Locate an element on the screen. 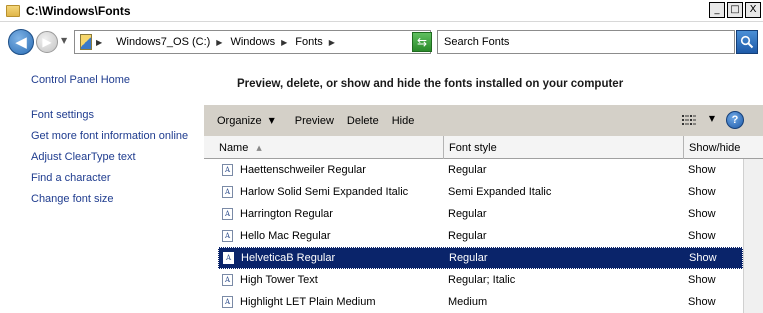  font-style: Regular; Italic is located at coordinates (482, 280).